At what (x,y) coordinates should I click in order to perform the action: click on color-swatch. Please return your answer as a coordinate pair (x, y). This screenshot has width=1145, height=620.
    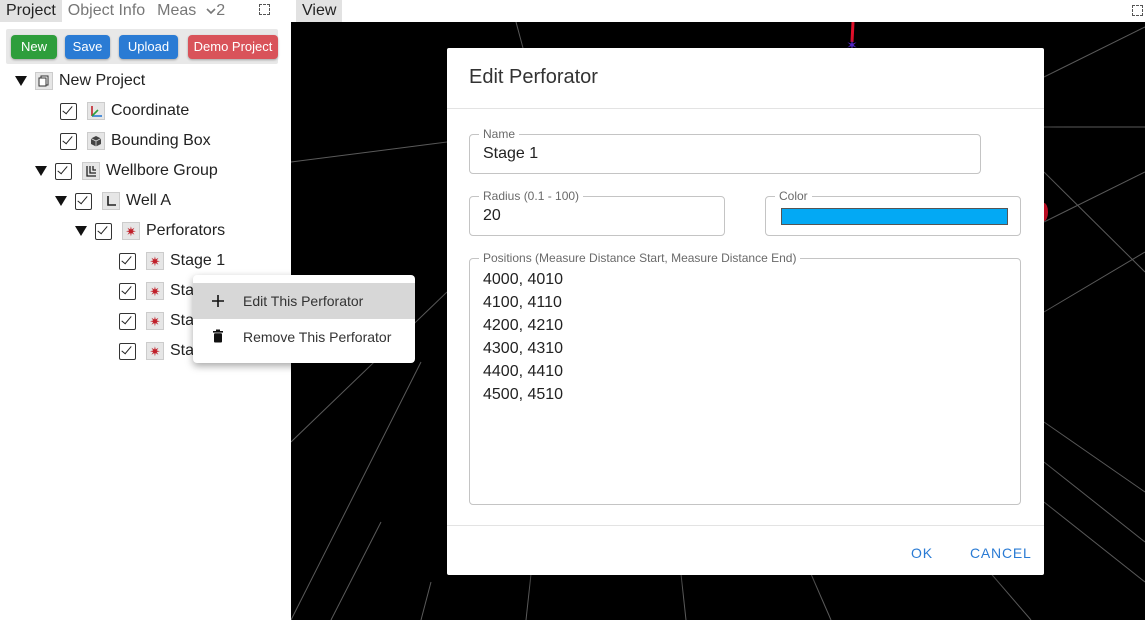
    Looking at the image, I should click on (894, 216).